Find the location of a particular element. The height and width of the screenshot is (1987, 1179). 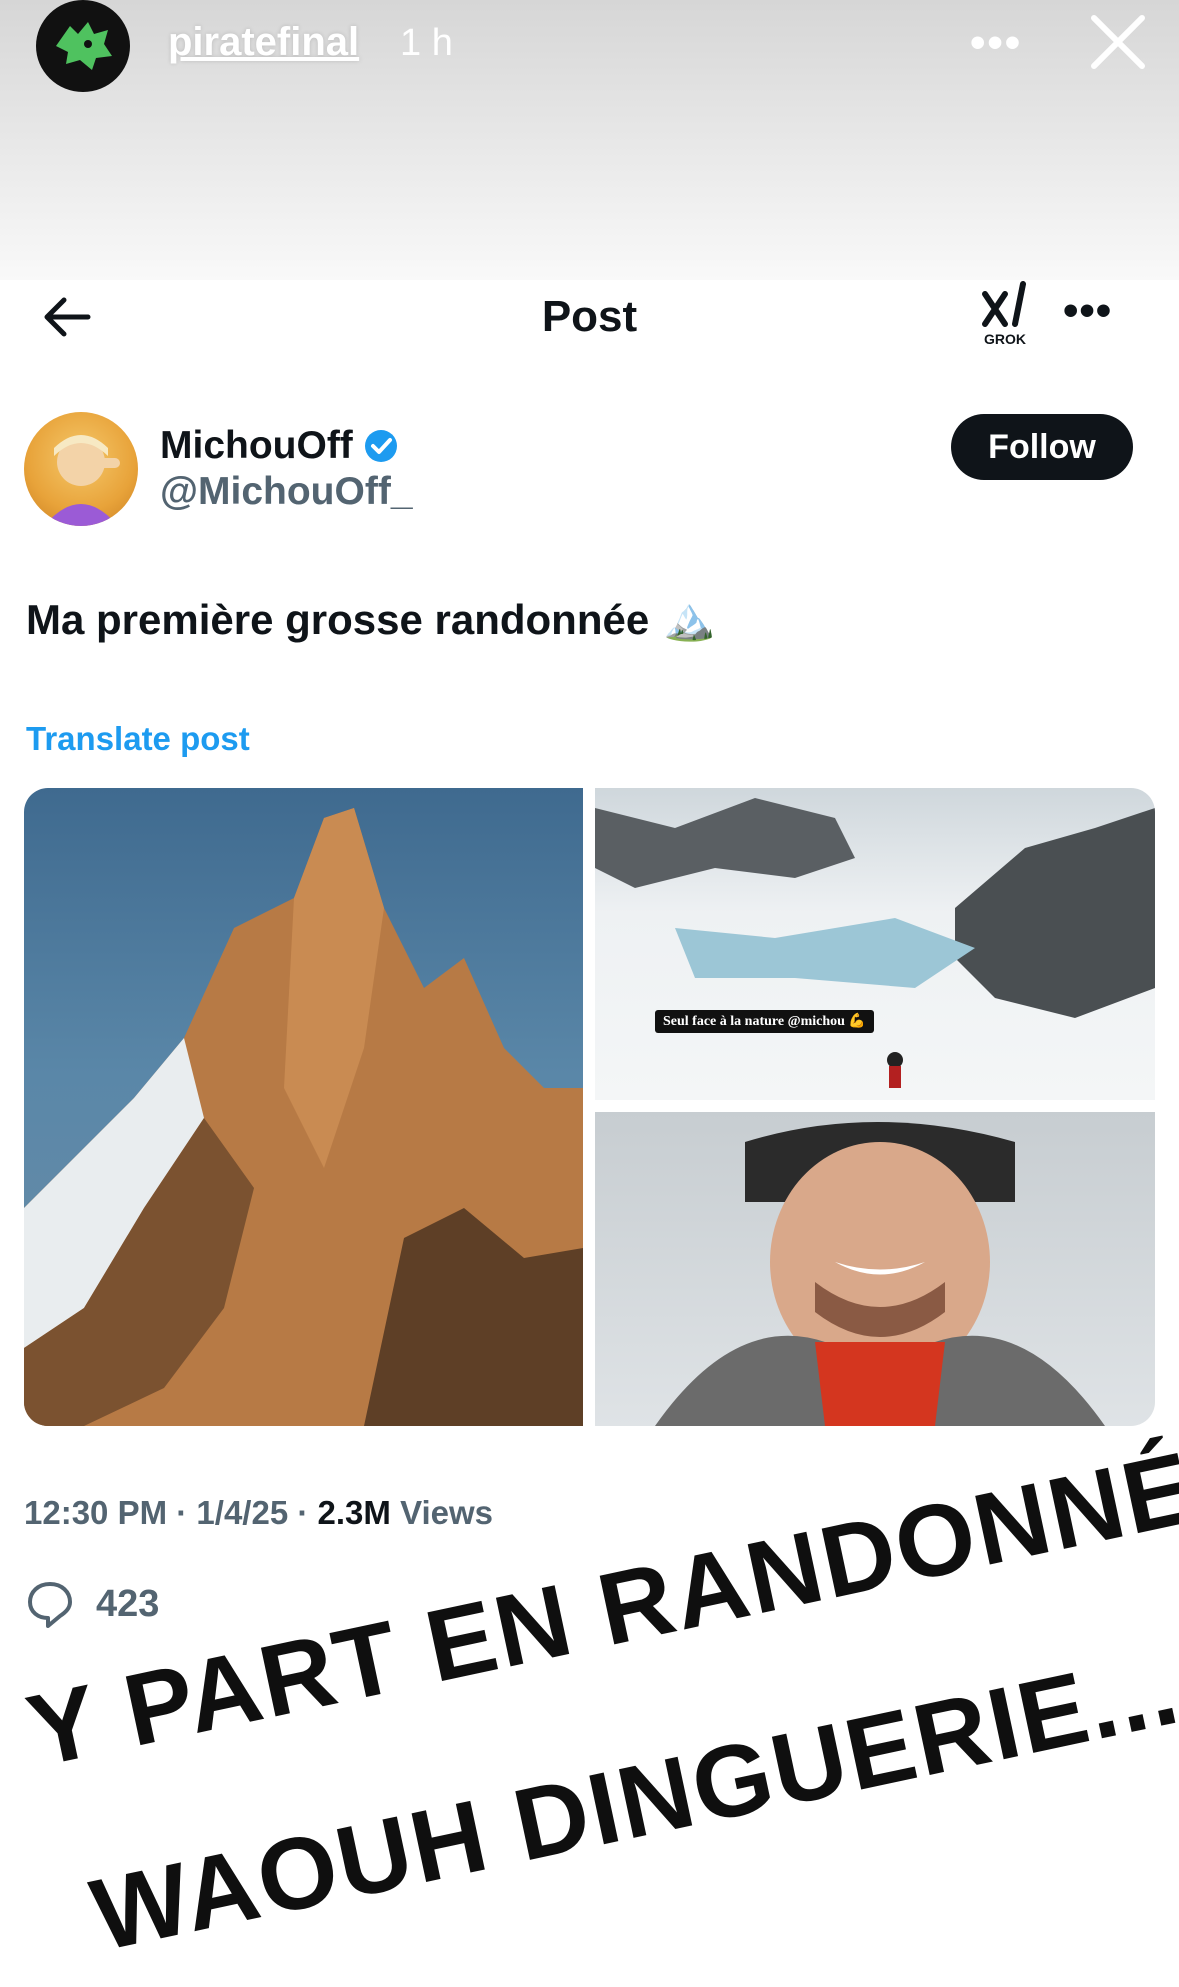

more-dots-icon: ••• is located at coordinates (996, 43).